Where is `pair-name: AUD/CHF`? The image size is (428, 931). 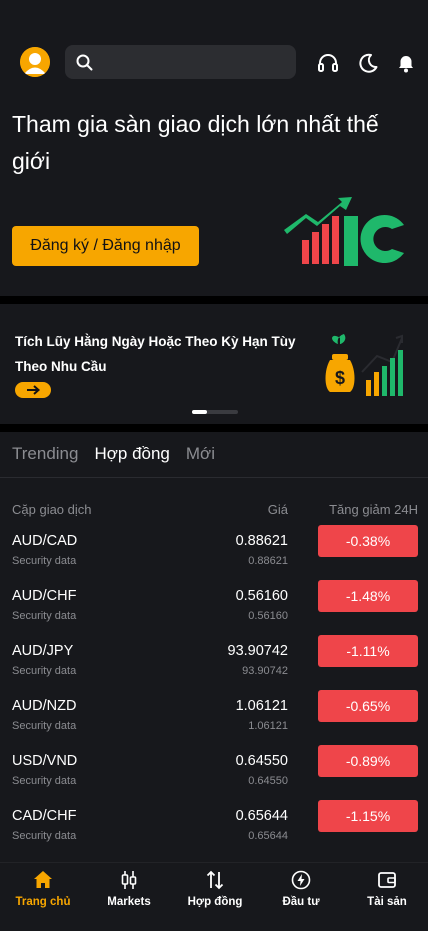
pair-name: AUD/CHF is located at coordinates (44, 596).